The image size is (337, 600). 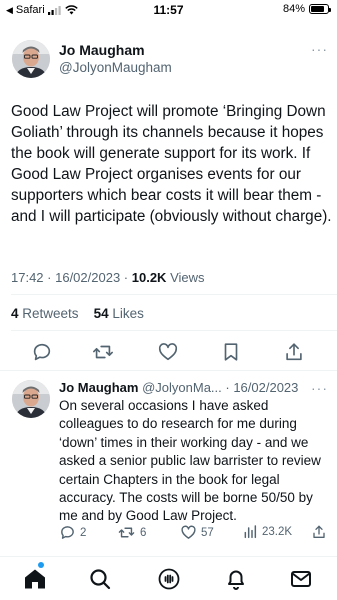 I want to click on battery-icon, so click(x=320, y=9).